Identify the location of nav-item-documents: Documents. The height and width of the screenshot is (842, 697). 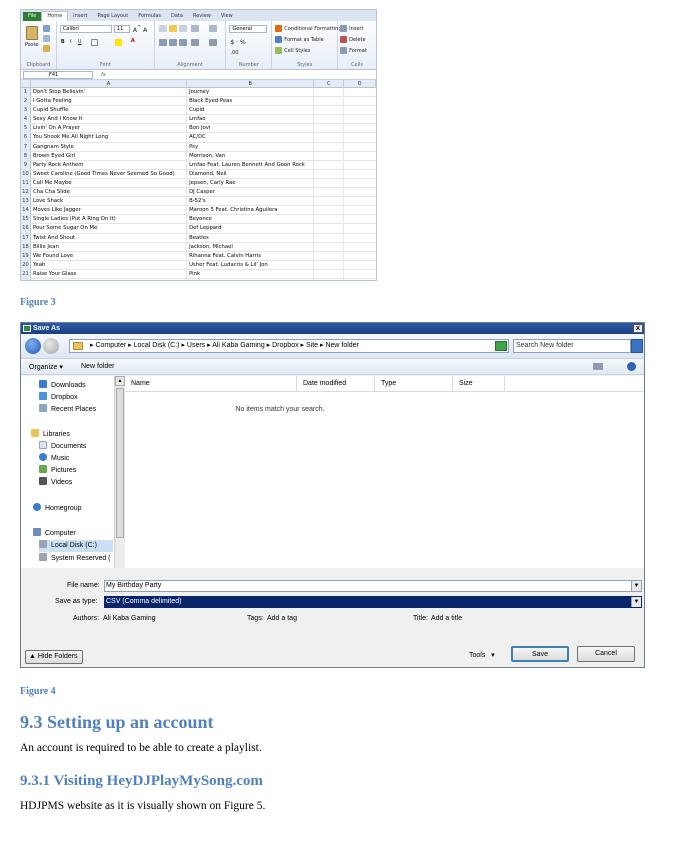
(62, 447).